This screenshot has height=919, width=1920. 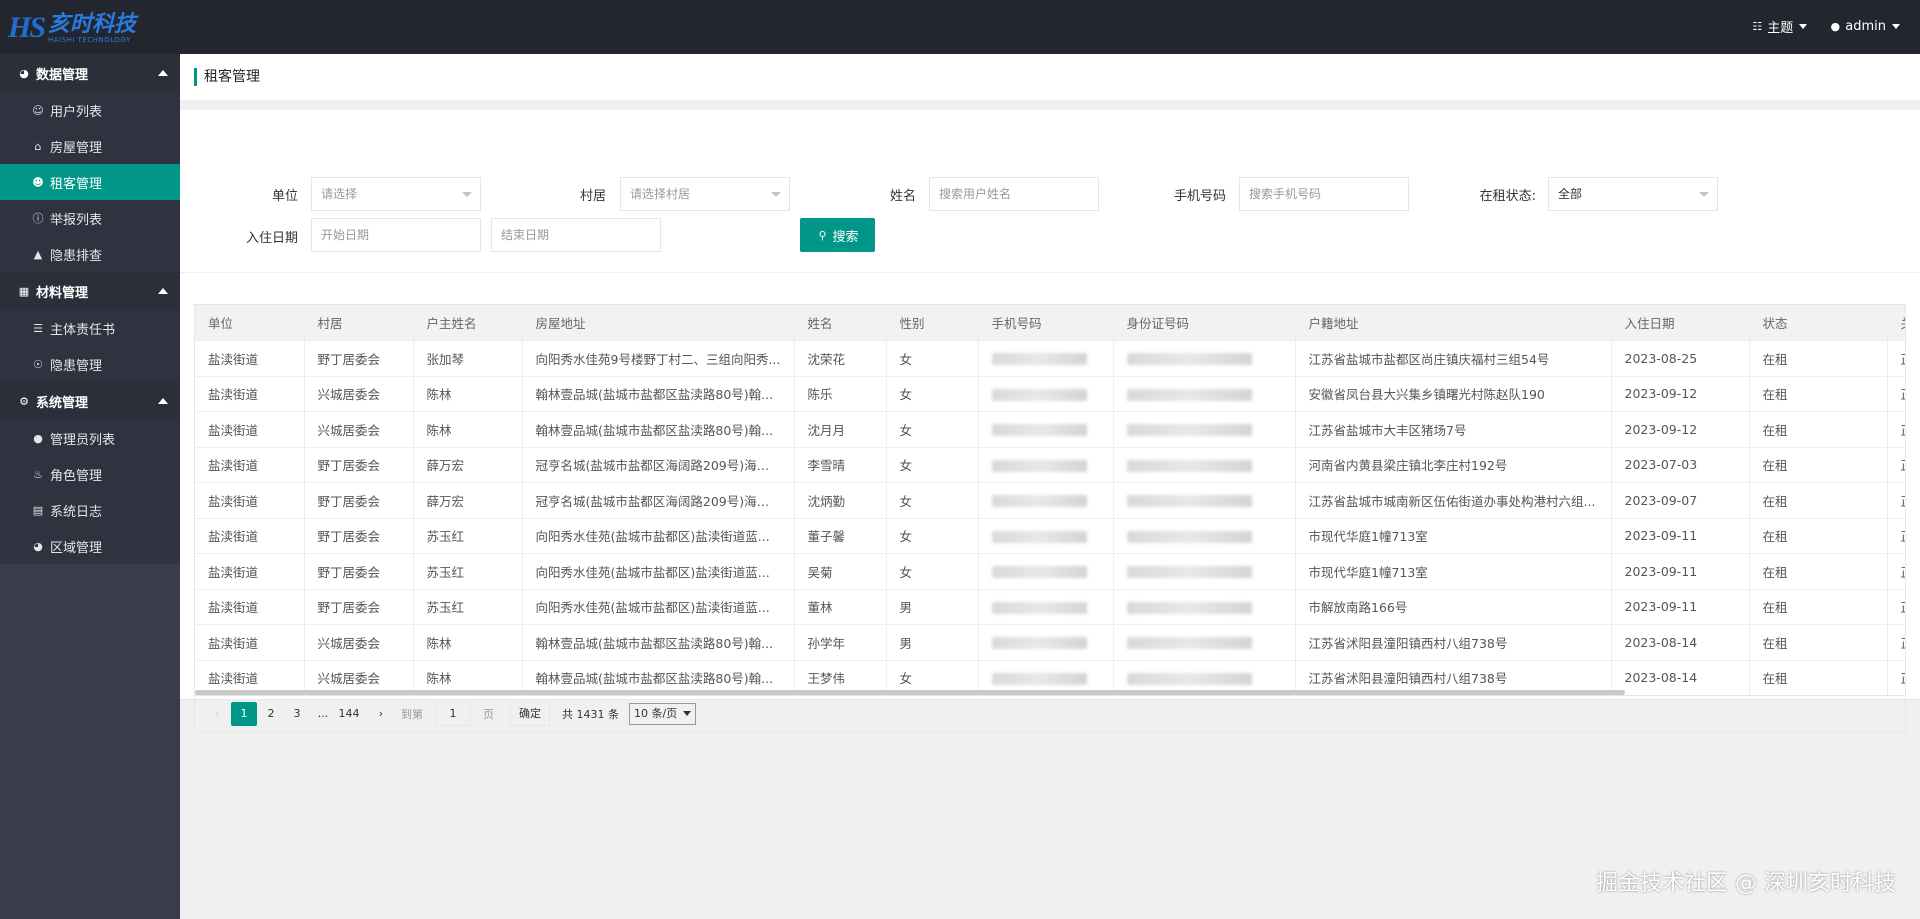 What do you see at coordinates (24, 401) in the screenshot?
I see `gear-icon: ⚙` at bounding box center [24, 401].